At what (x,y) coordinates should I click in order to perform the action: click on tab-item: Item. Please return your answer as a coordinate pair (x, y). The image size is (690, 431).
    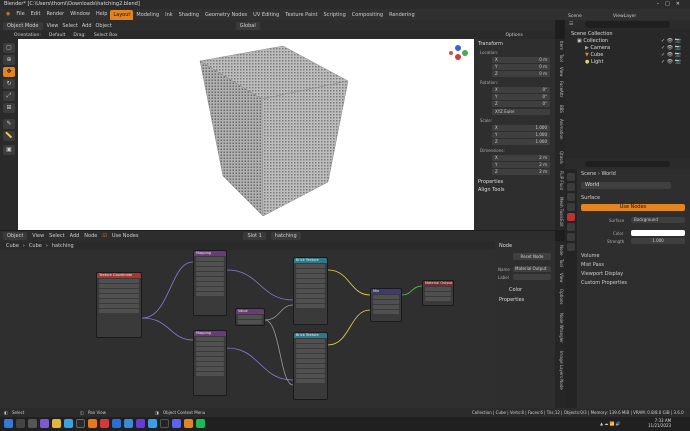
    Looking at the image, I should click on (560, 45).